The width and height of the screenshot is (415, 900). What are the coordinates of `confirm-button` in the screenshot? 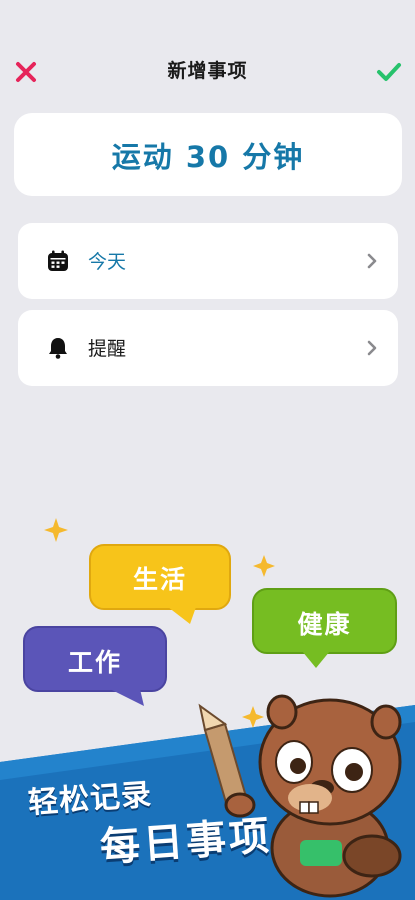 It's located at (389, 72).